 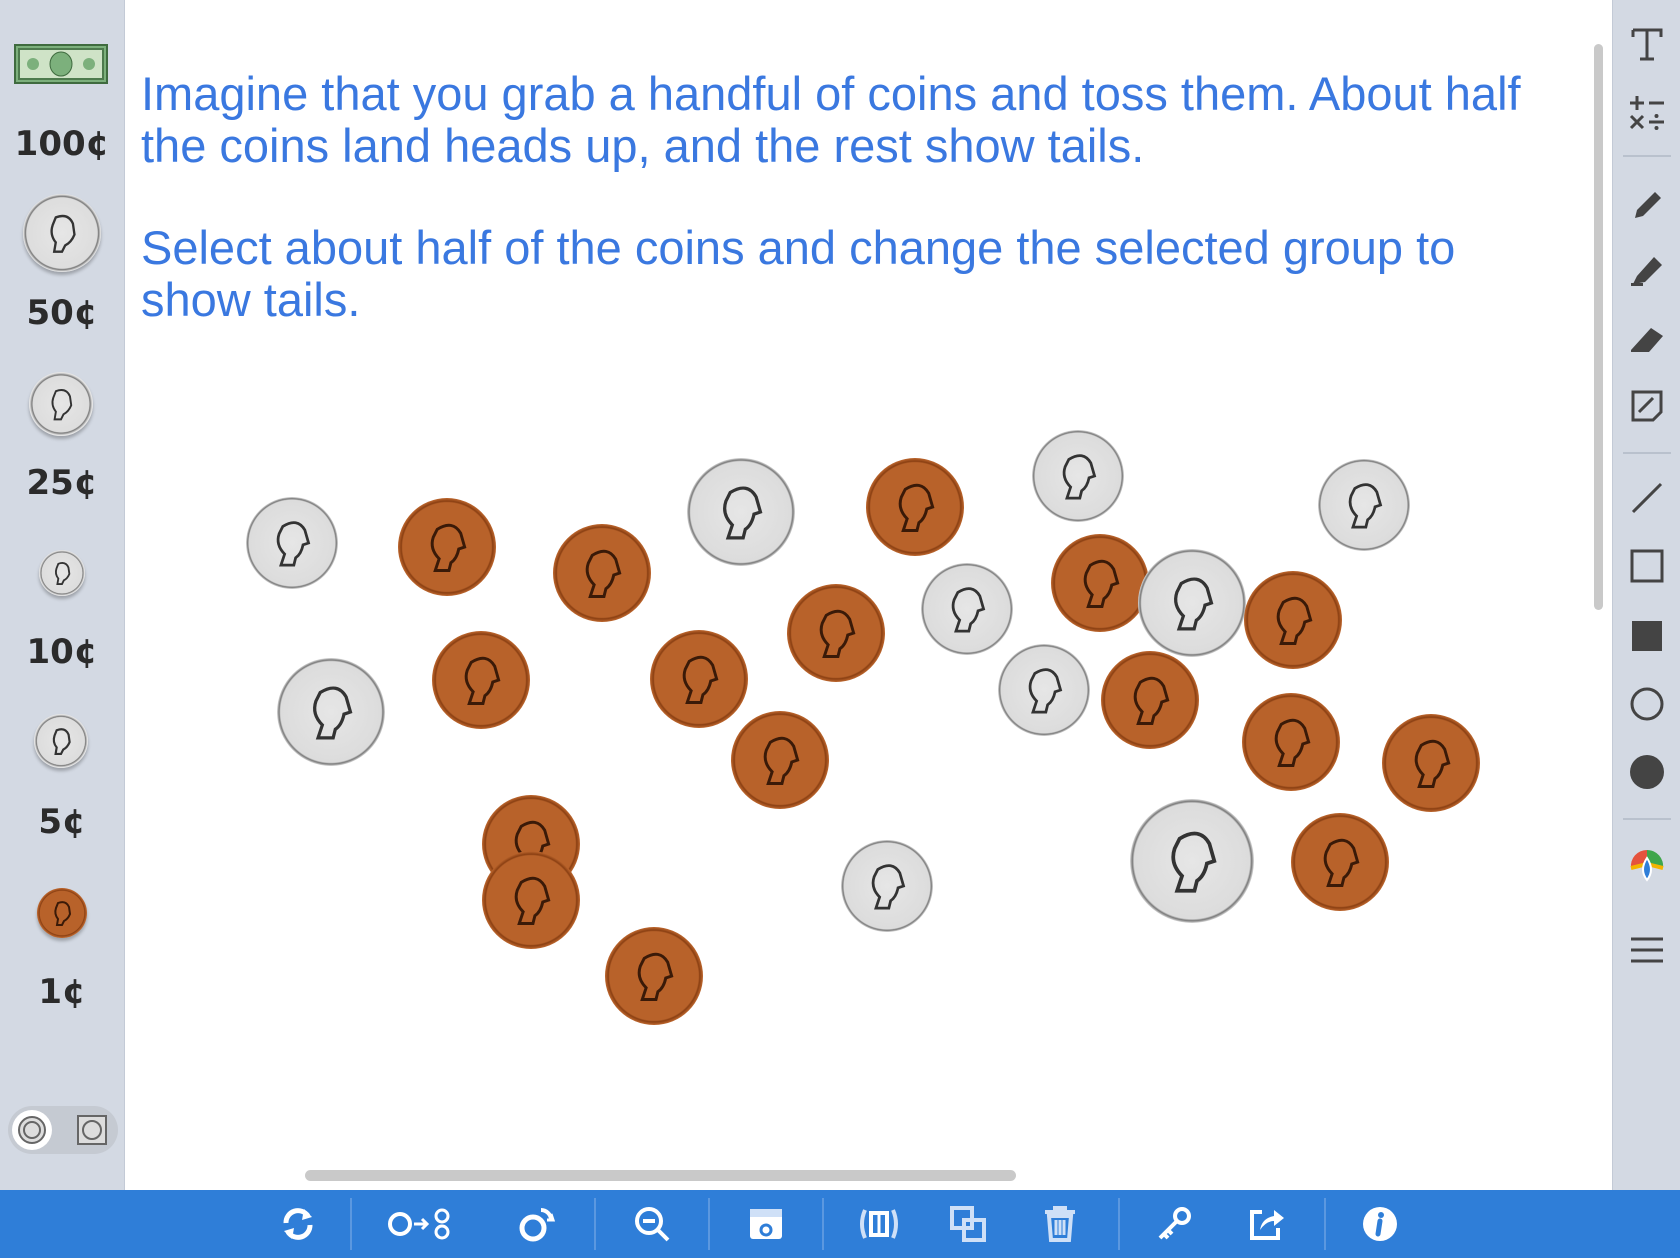 I want to click on zoom-out-button, so click(x=652, y=1224).